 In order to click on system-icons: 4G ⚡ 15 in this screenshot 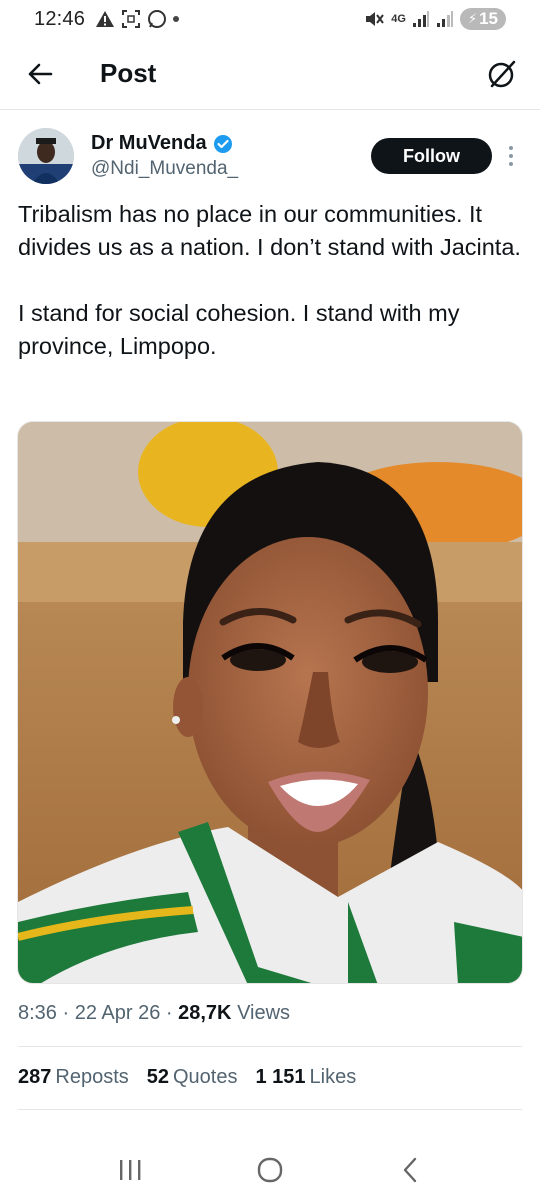, I will do `click(434, 19)`.